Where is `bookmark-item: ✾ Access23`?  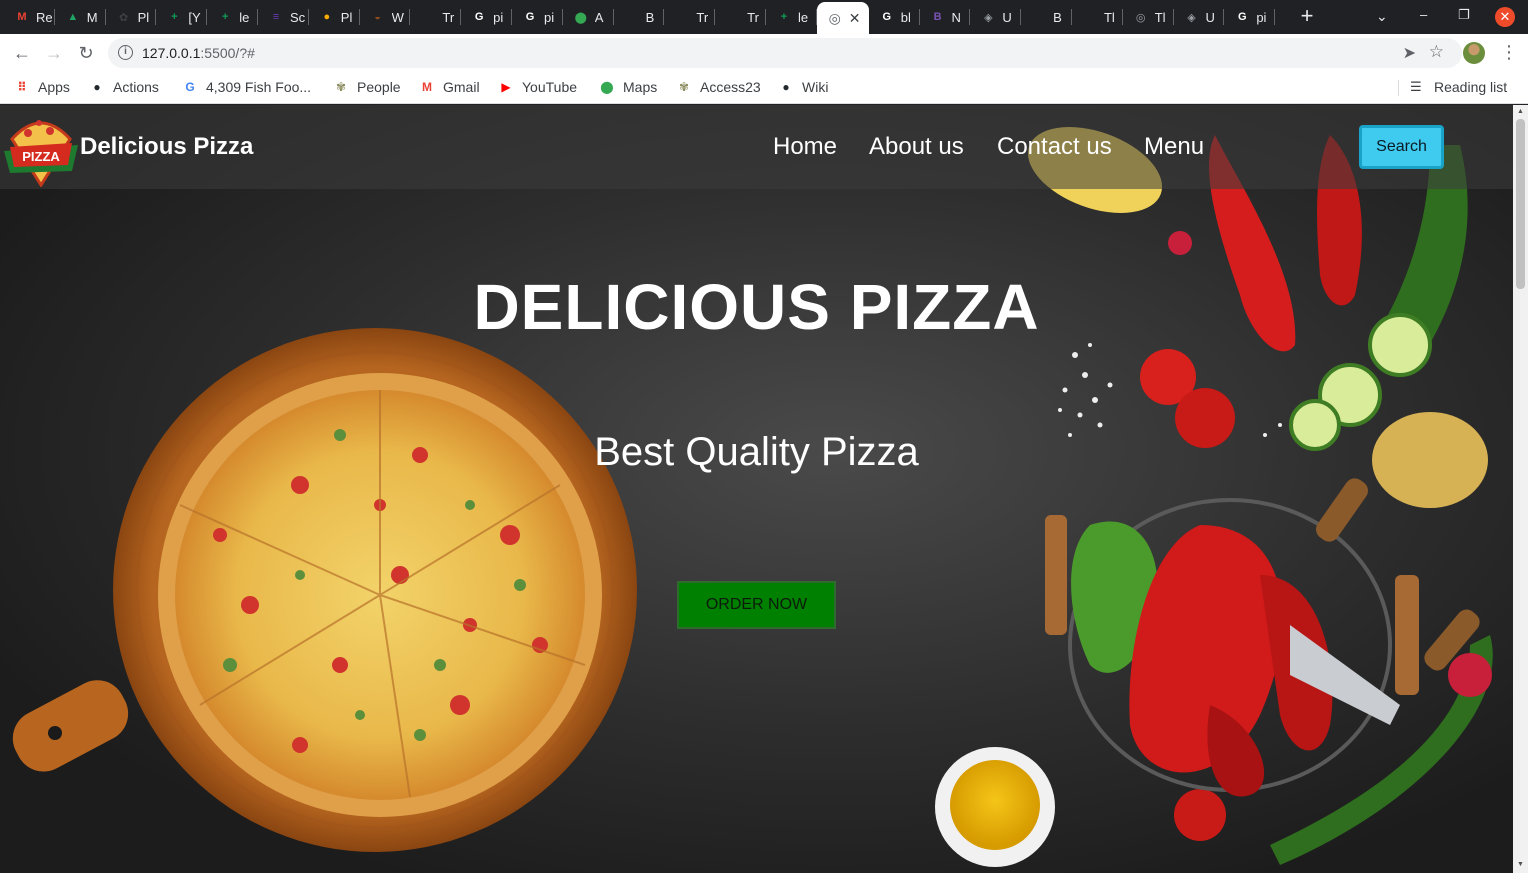
bookmark-item: ✾ Access23 is located at coordinates (718, 87).